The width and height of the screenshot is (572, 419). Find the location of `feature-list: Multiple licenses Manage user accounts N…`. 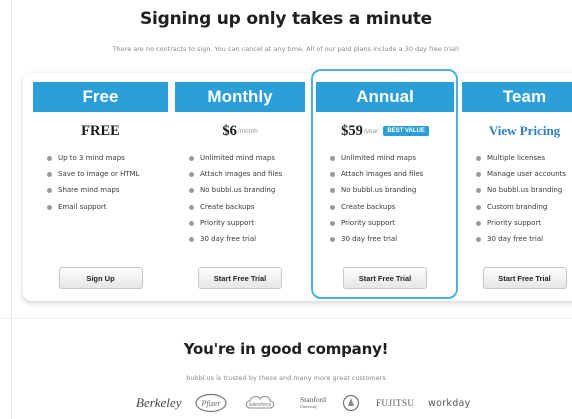

feature-list: Multiple licenses Manage user accounts N… is located at coordinates (517, 198).